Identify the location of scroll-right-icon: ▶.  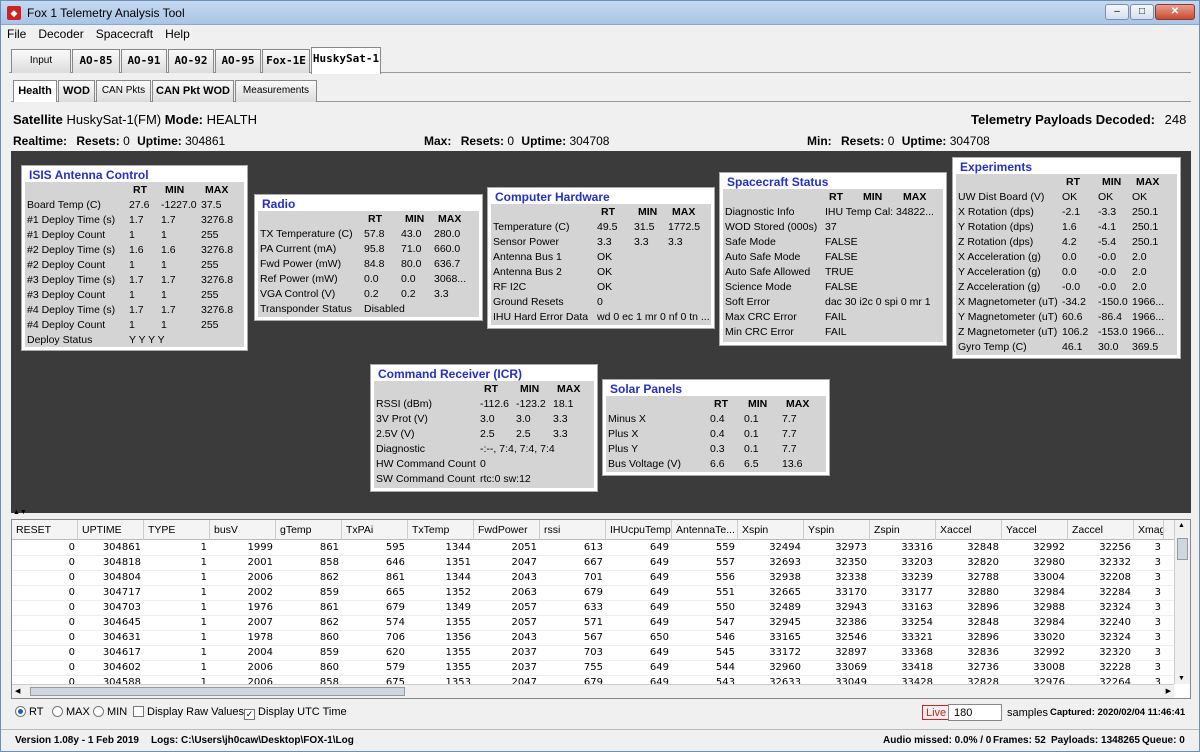
(1168, 691).